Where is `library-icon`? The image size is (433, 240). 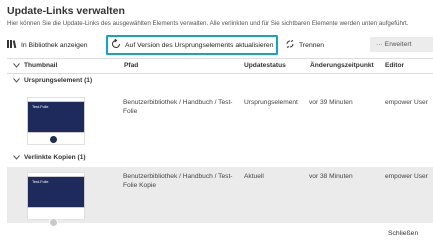
library-icon is located at coordinates (12, 45).